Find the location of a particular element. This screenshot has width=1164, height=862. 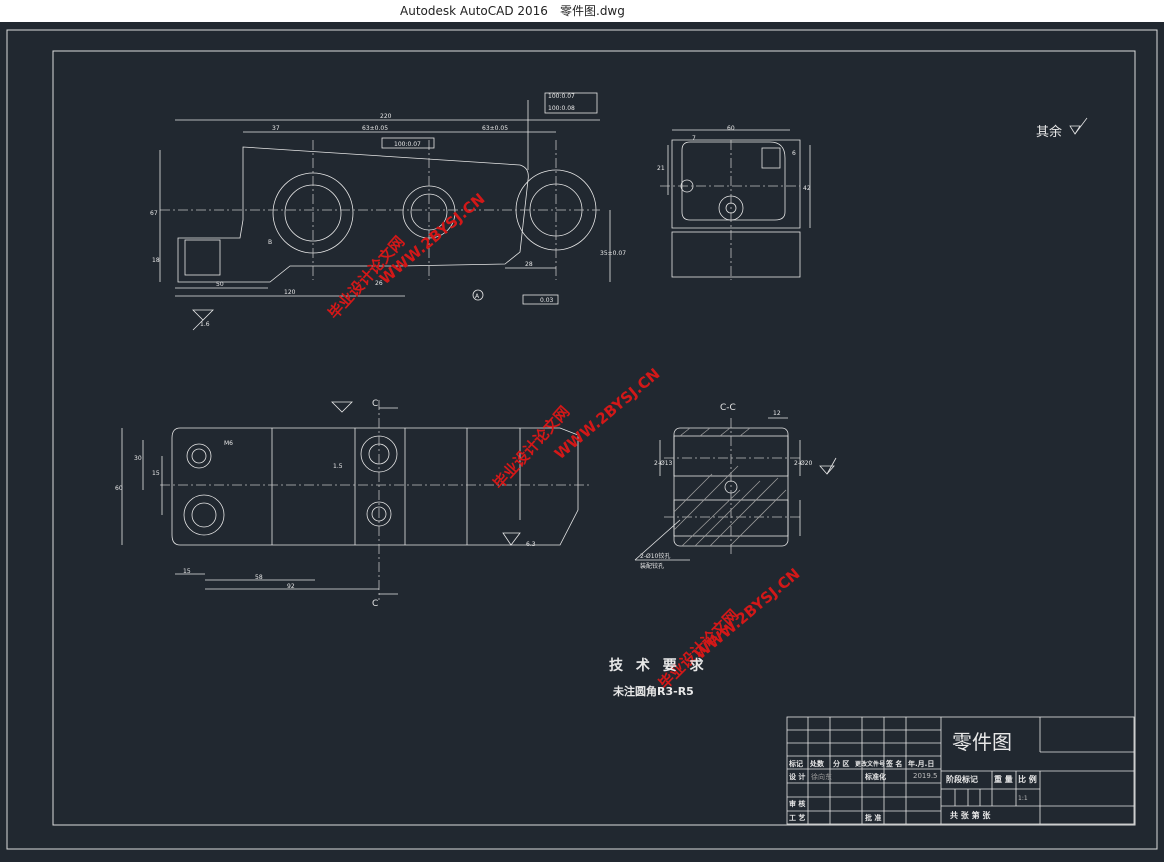

top-view is located at coordinates (355, 500).